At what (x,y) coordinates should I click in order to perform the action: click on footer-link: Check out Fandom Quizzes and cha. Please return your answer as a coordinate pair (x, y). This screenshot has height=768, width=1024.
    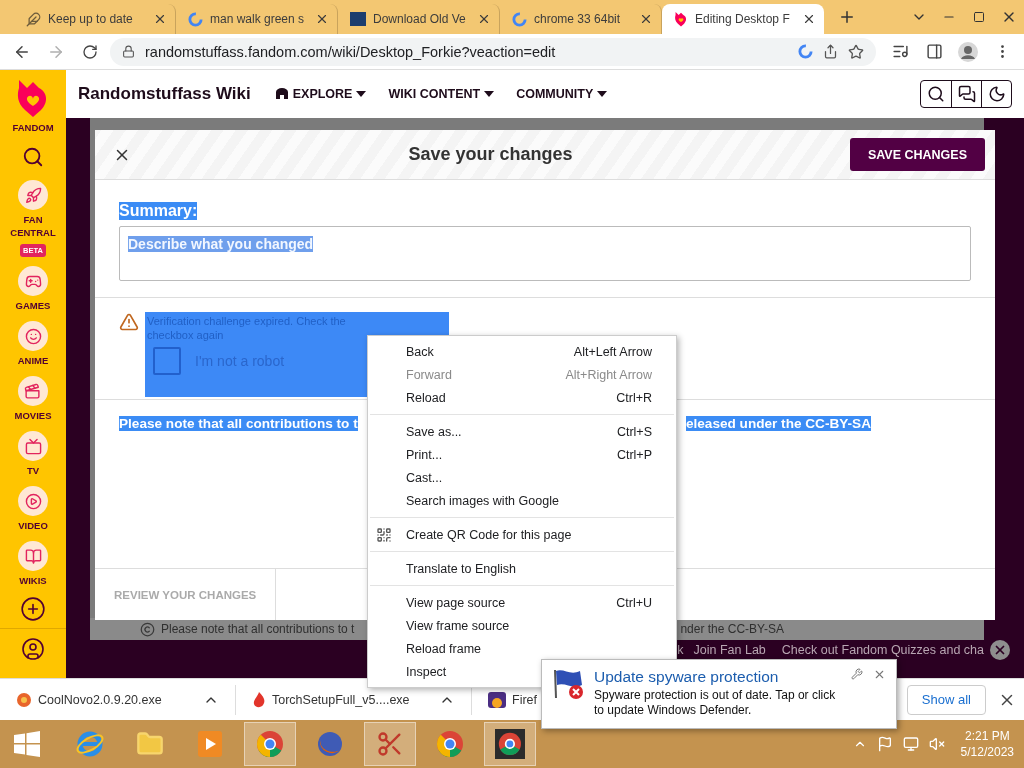
    Looking at the image, I should click on (882, 650).